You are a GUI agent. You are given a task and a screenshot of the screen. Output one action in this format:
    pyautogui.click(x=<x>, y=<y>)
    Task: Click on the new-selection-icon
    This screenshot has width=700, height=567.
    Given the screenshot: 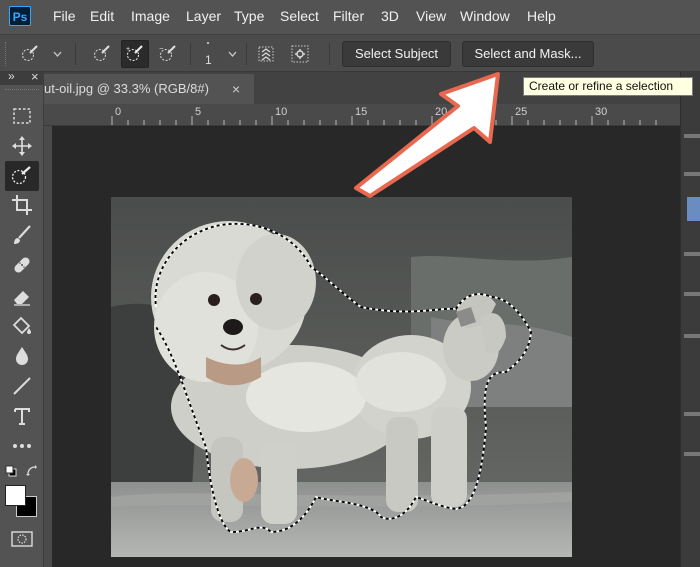 What is the action you would take?
    pyautogui.click(x=102, y=54)
    